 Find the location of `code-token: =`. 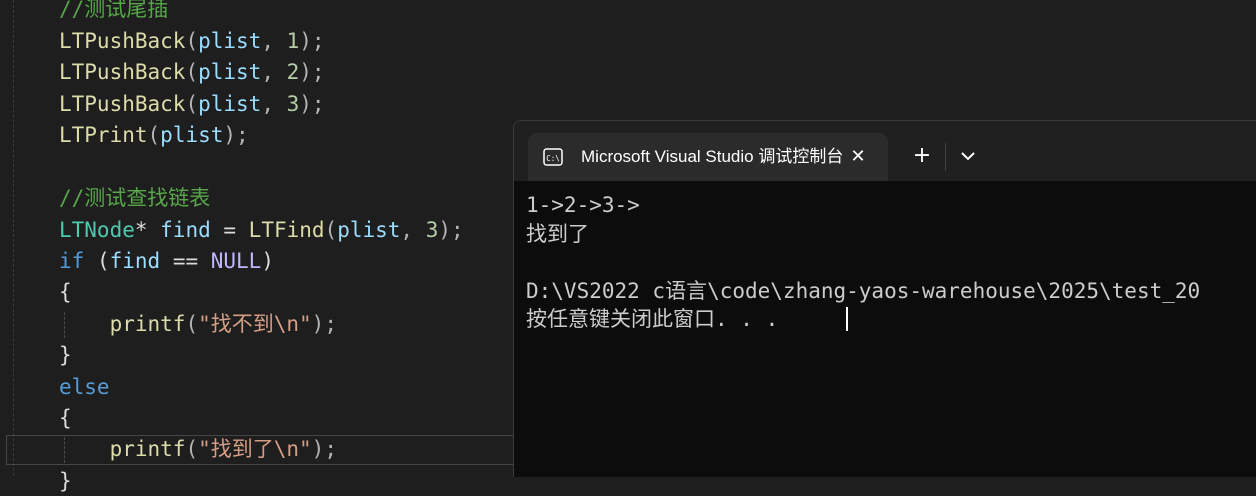

code-token: = is located at coordinates (229, 230).